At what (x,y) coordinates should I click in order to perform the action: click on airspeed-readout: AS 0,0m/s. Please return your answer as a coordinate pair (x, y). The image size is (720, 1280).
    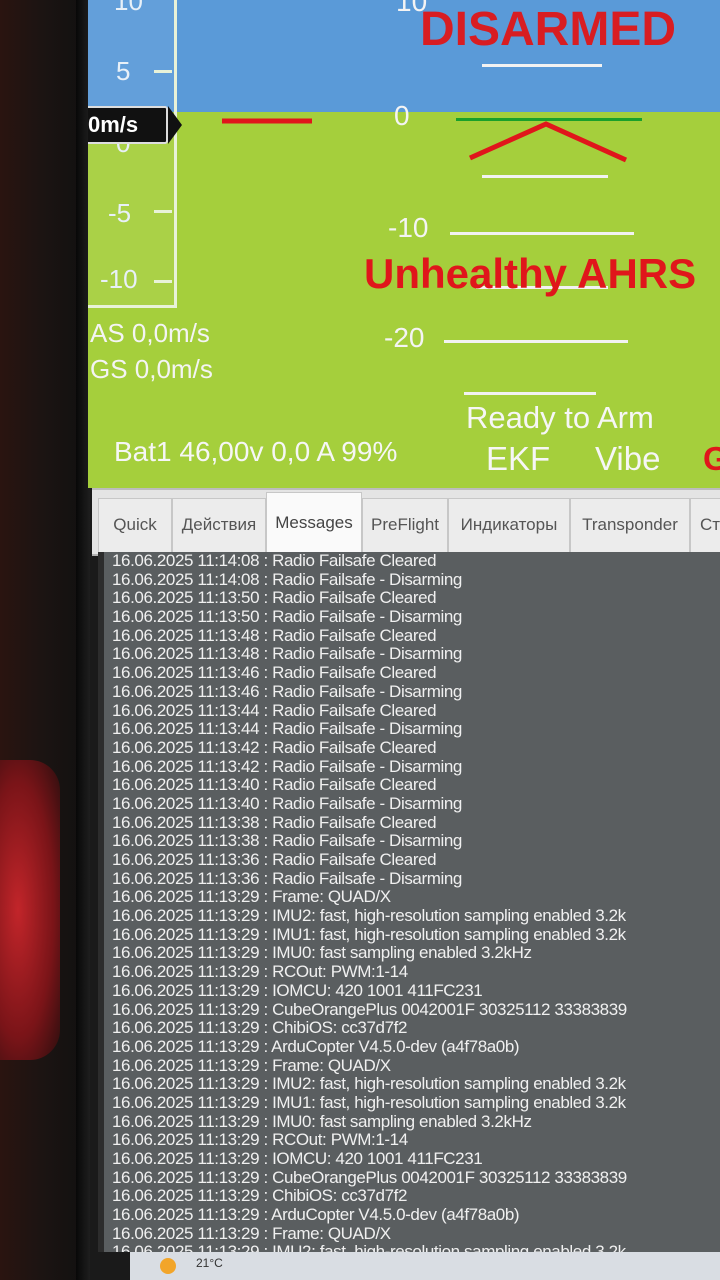
    Looking at the image, I should click on (150, 333).